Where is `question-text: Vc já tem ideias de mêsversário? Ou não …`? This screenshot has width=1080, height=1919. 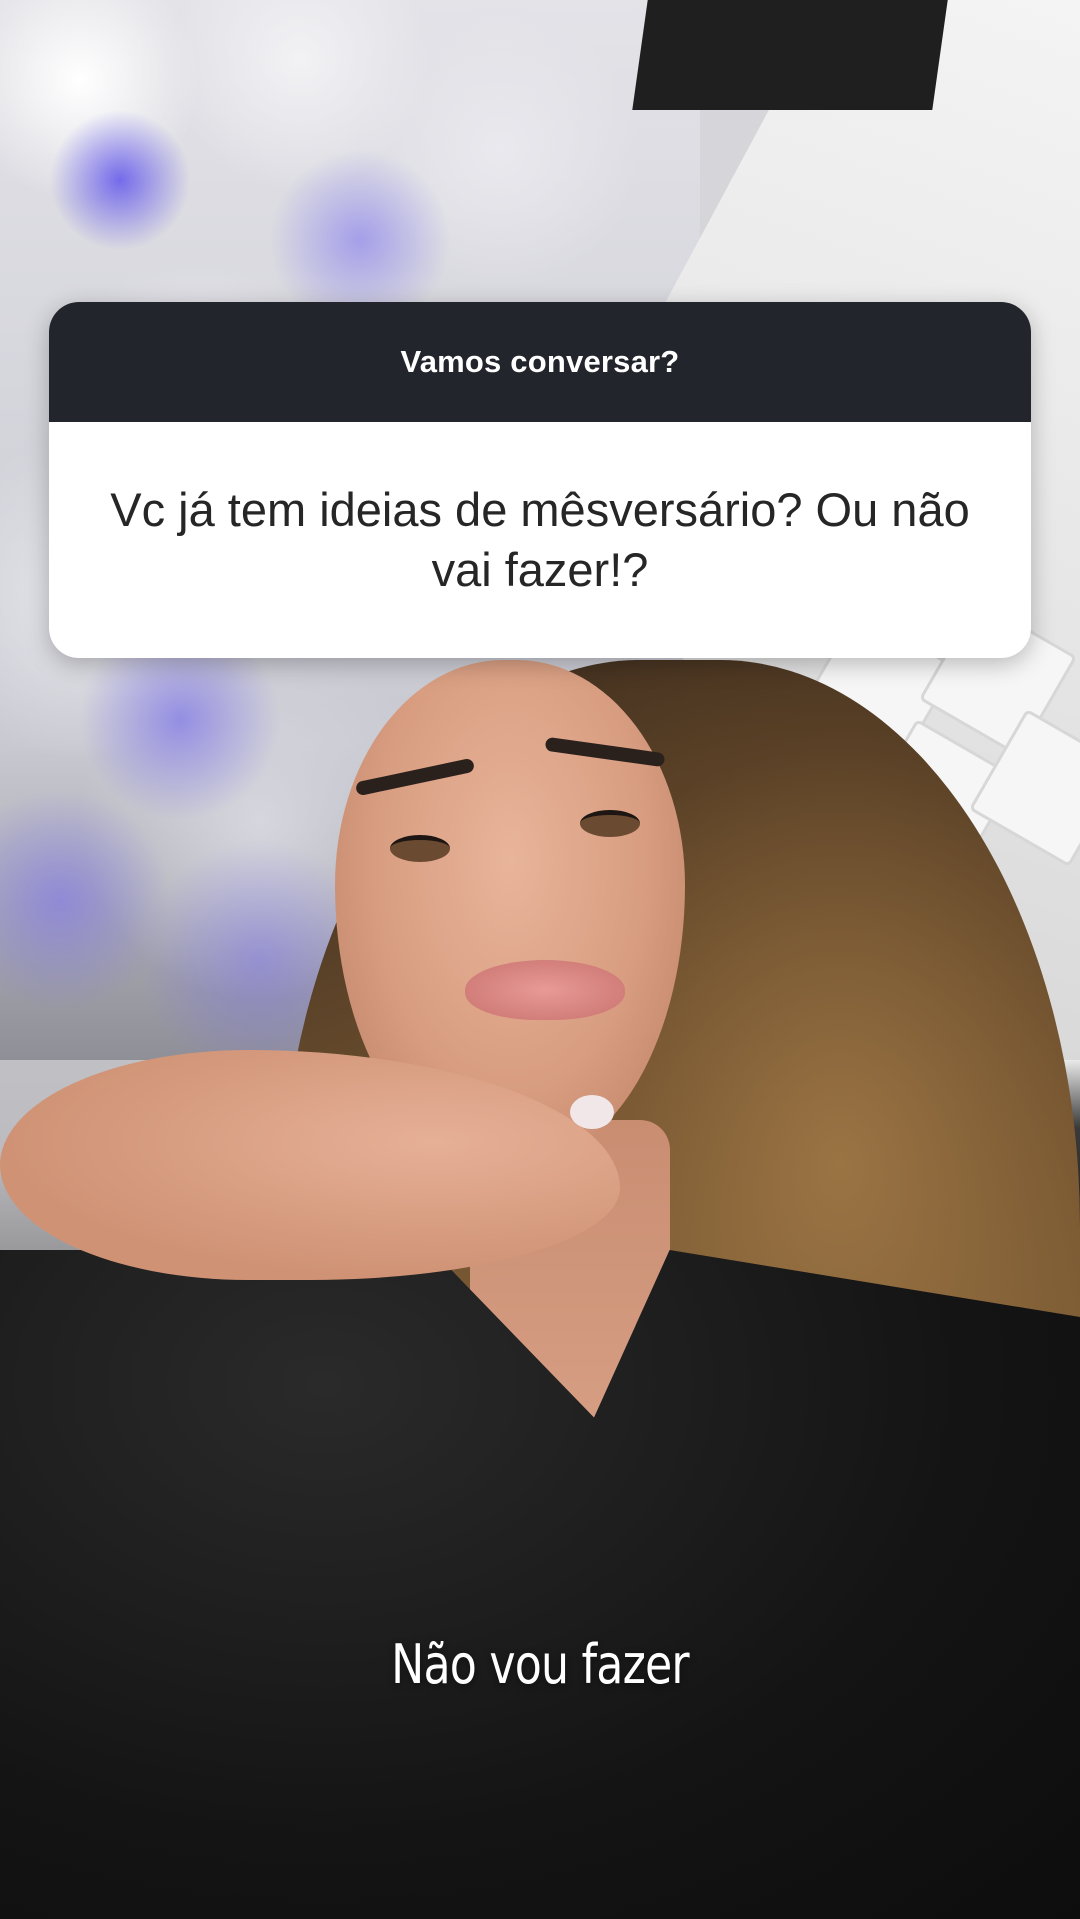
question-text: Vc já tem ideias de mêsversário? Ou não … is located at coordinates (540, 539).